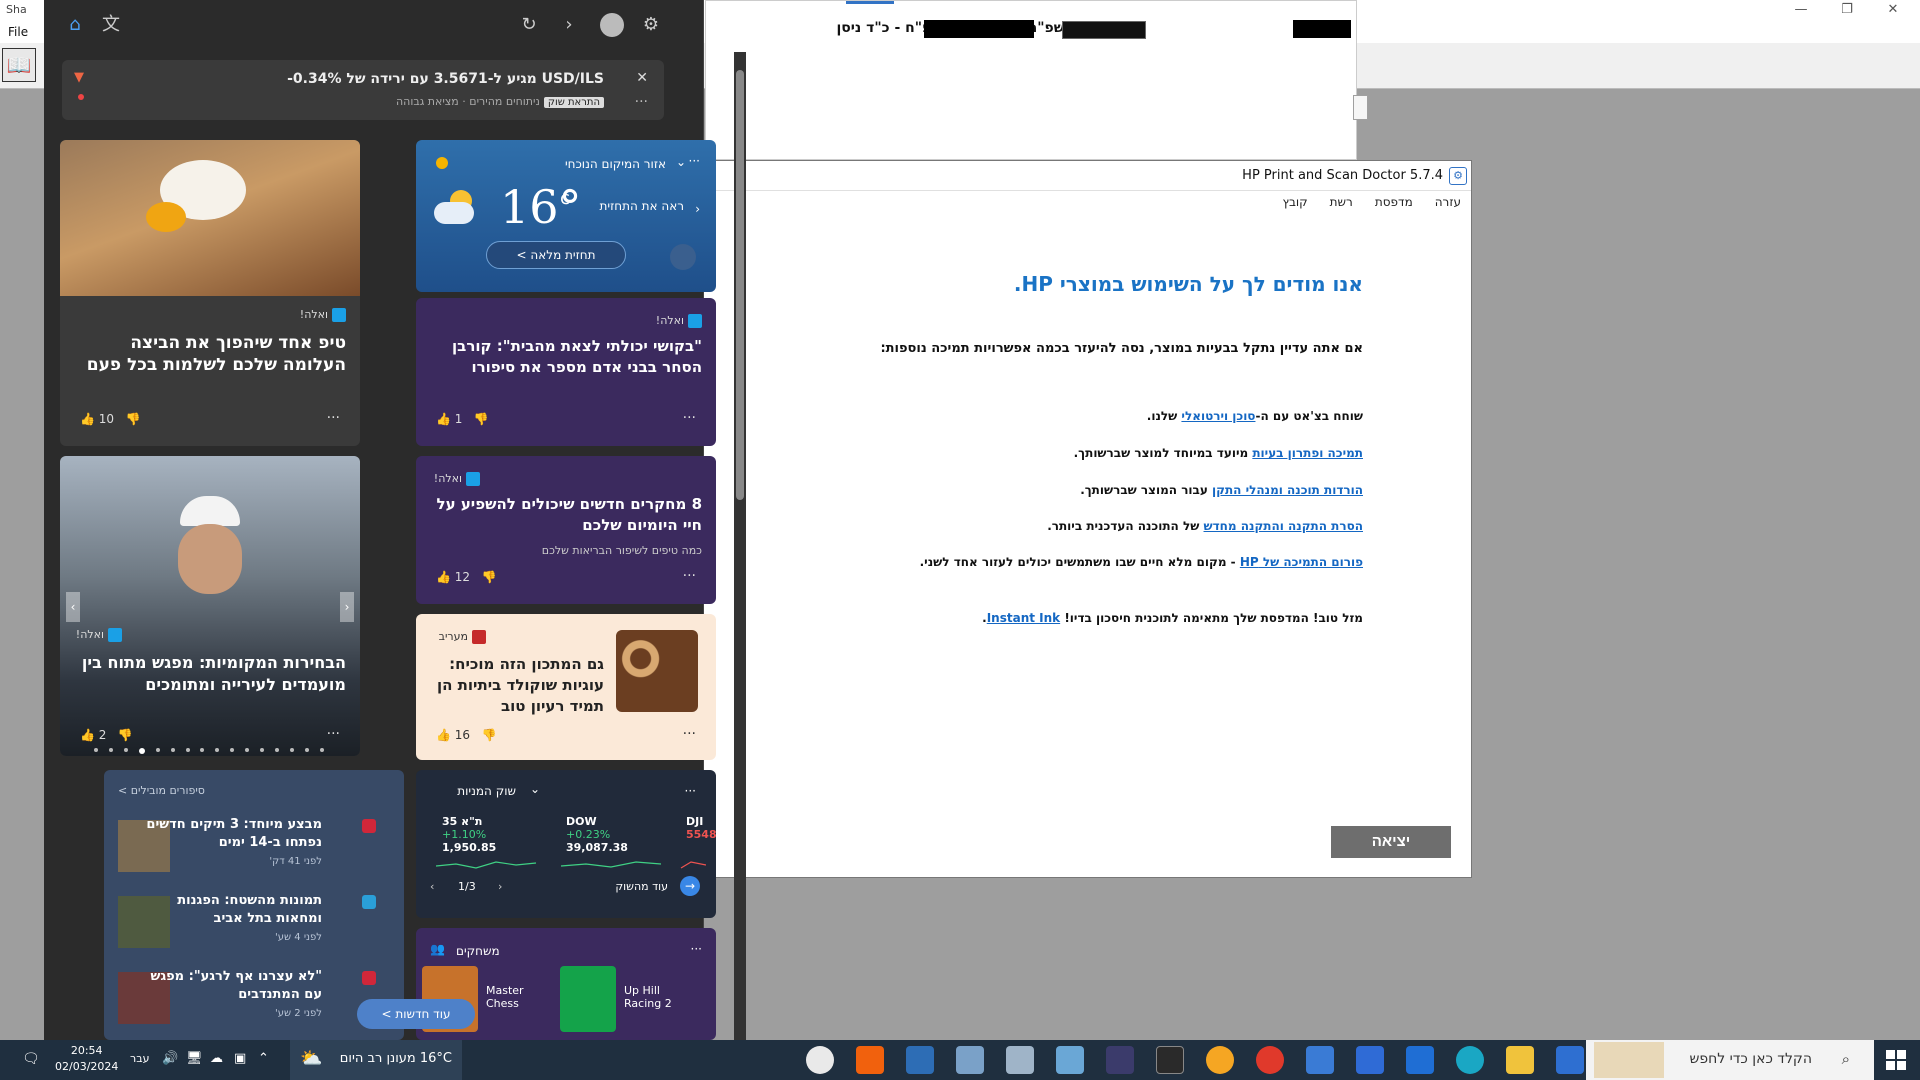 Image resolution: width=1920 pixels, height=1080 pixels. Describe the element at coordinates (486, 791) in the screenshot. I see `stocks-header: שוק המניות` at that location.